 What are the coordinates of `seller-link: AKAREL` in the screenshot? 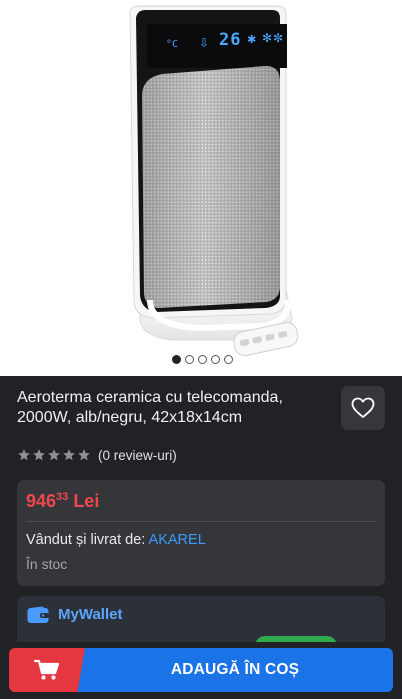 It's located at (177, 540).